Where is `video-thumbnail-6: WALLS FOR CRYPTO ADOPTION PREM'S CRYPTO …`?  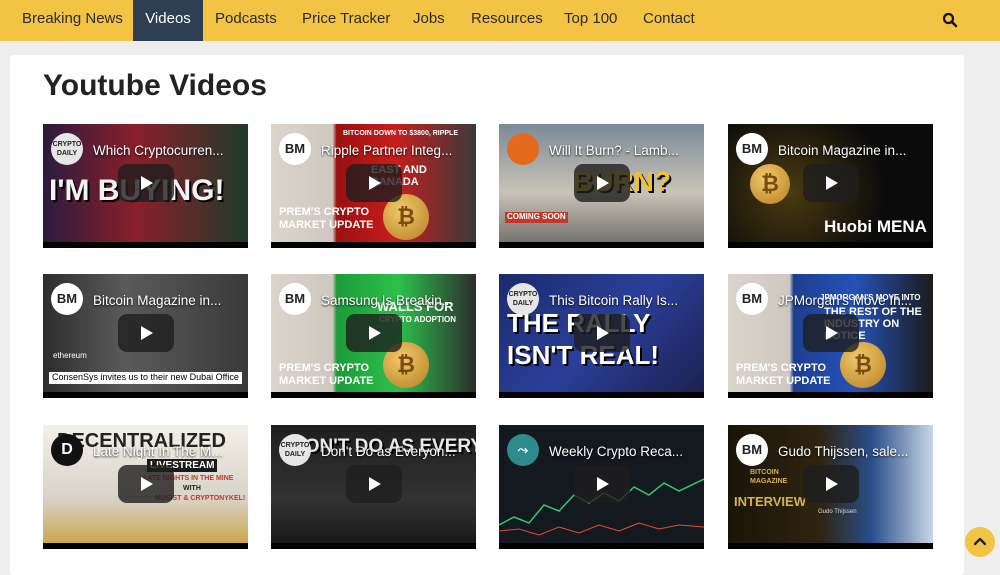 video-thumbnail-6: WALLS FOR CRYPTO ADOPTION PREM'S CRYPTO … is located at coordinates (373, 336).